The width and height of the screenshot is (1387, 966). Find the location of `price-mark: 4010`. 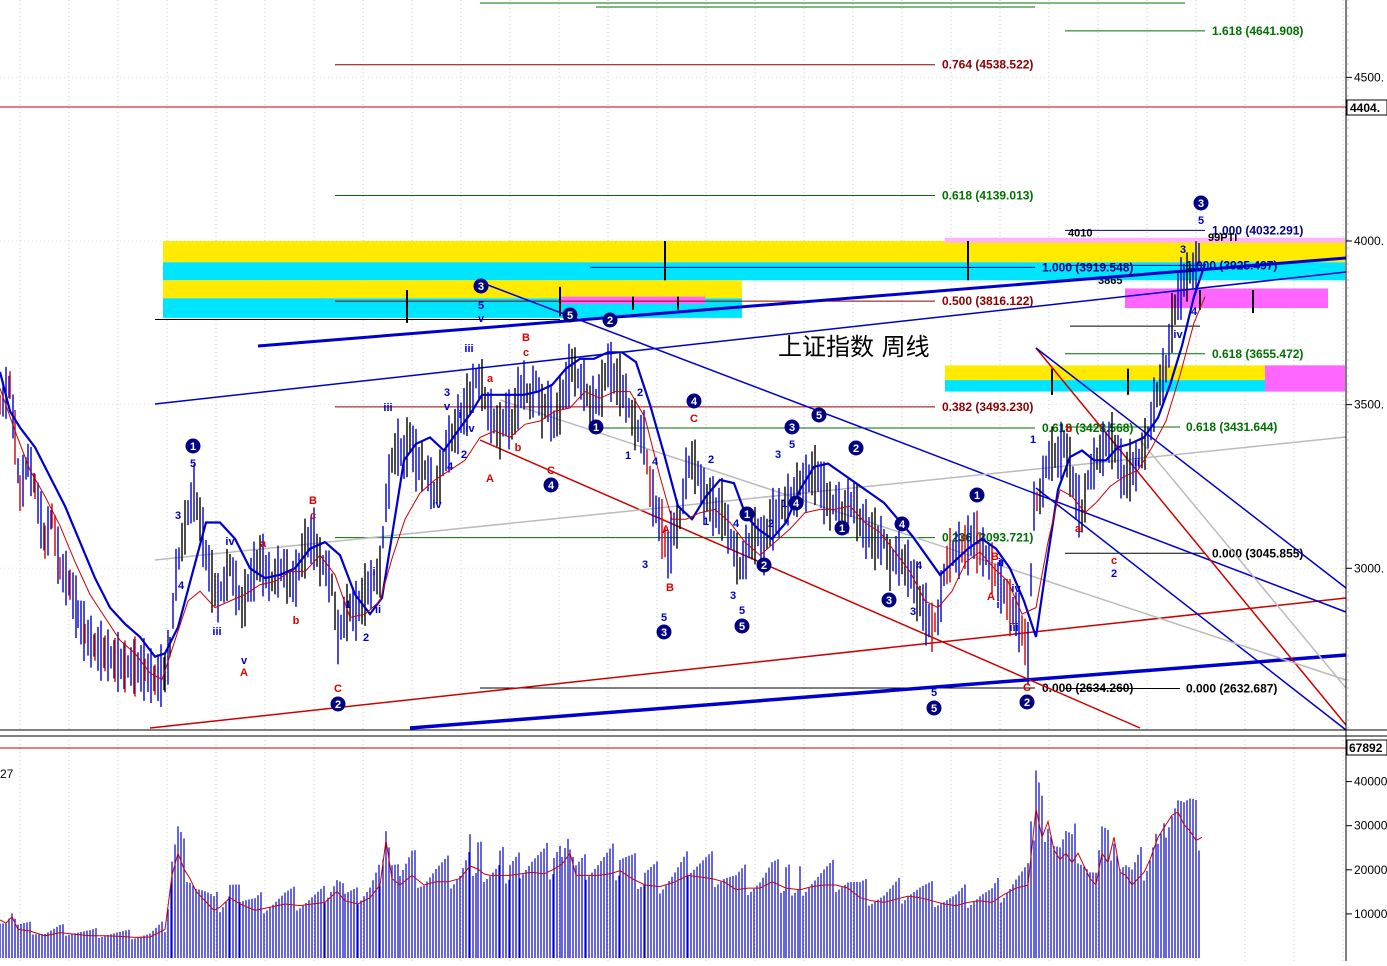

price-mark: 4010 is located at coordinates (1080, 234).